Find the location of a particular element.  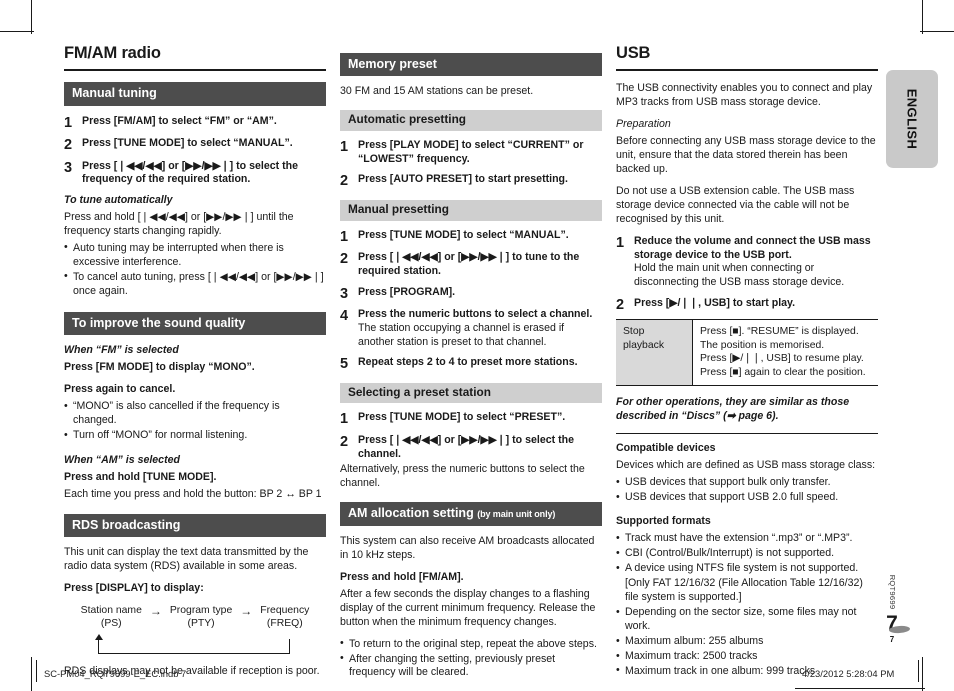

section-header-manual-tuning: Manual tuning is located at coordinates (195, 94).